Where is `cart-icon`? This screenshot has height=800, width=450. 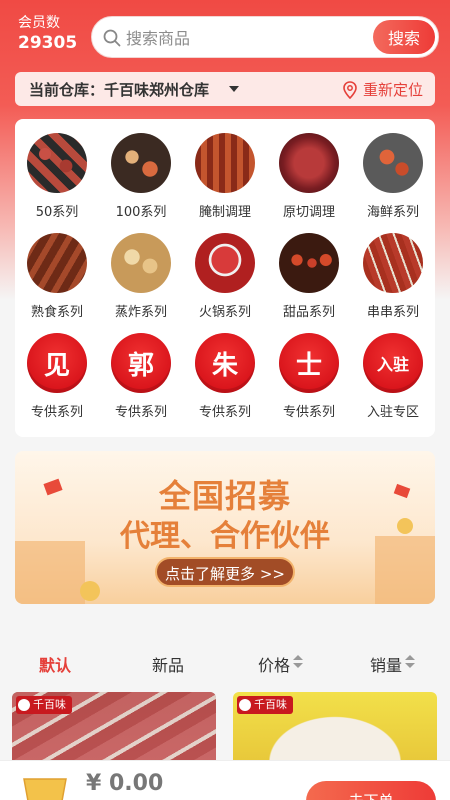 cart-icon is located at coordinates (45, 787).